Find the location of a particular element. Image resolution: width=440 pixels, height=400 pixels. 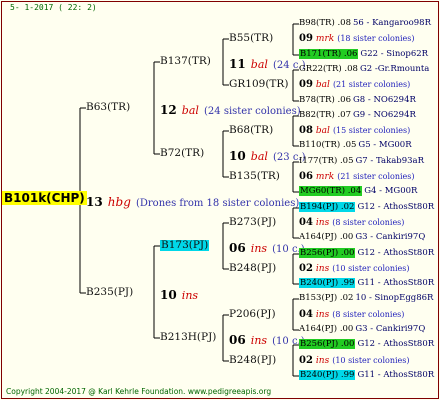

gen2-label-3: B213H(PJ) is located at coordinates (188, 337).